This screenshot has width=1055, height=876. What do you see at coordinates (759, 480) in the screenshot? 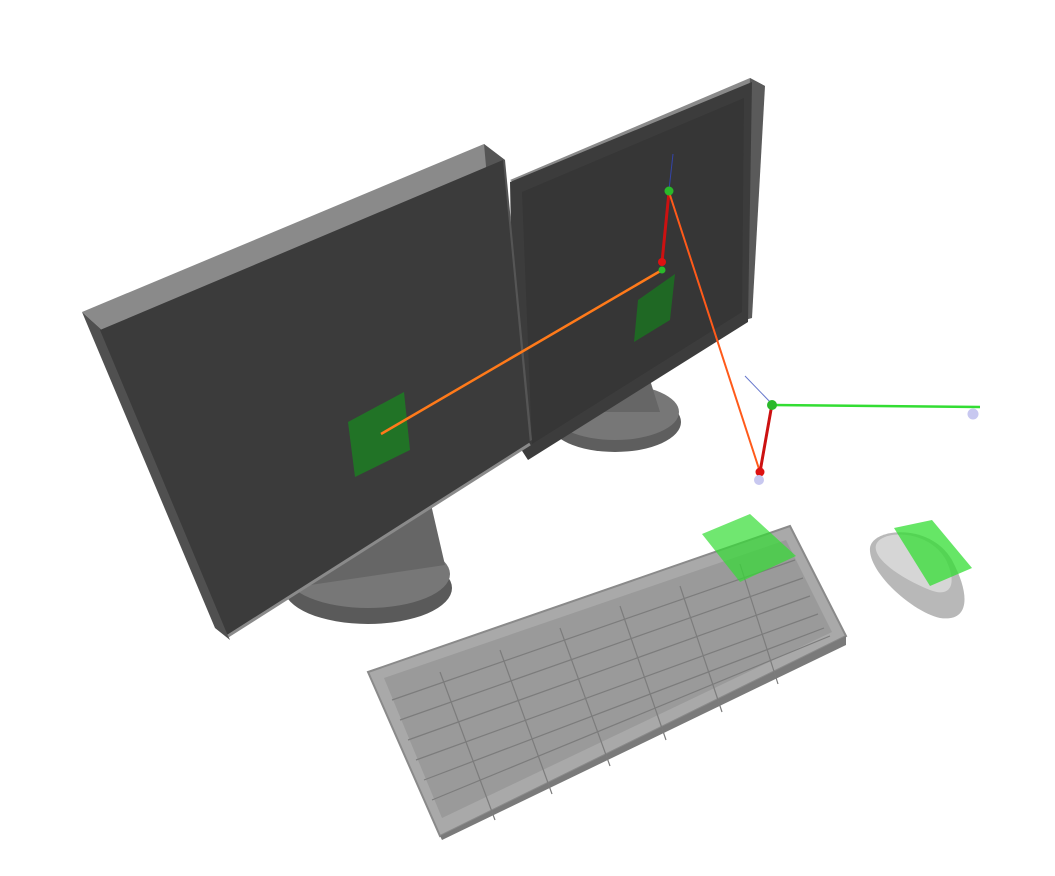
I see `joint-lower-lavender` at bounding box center [759, 480].